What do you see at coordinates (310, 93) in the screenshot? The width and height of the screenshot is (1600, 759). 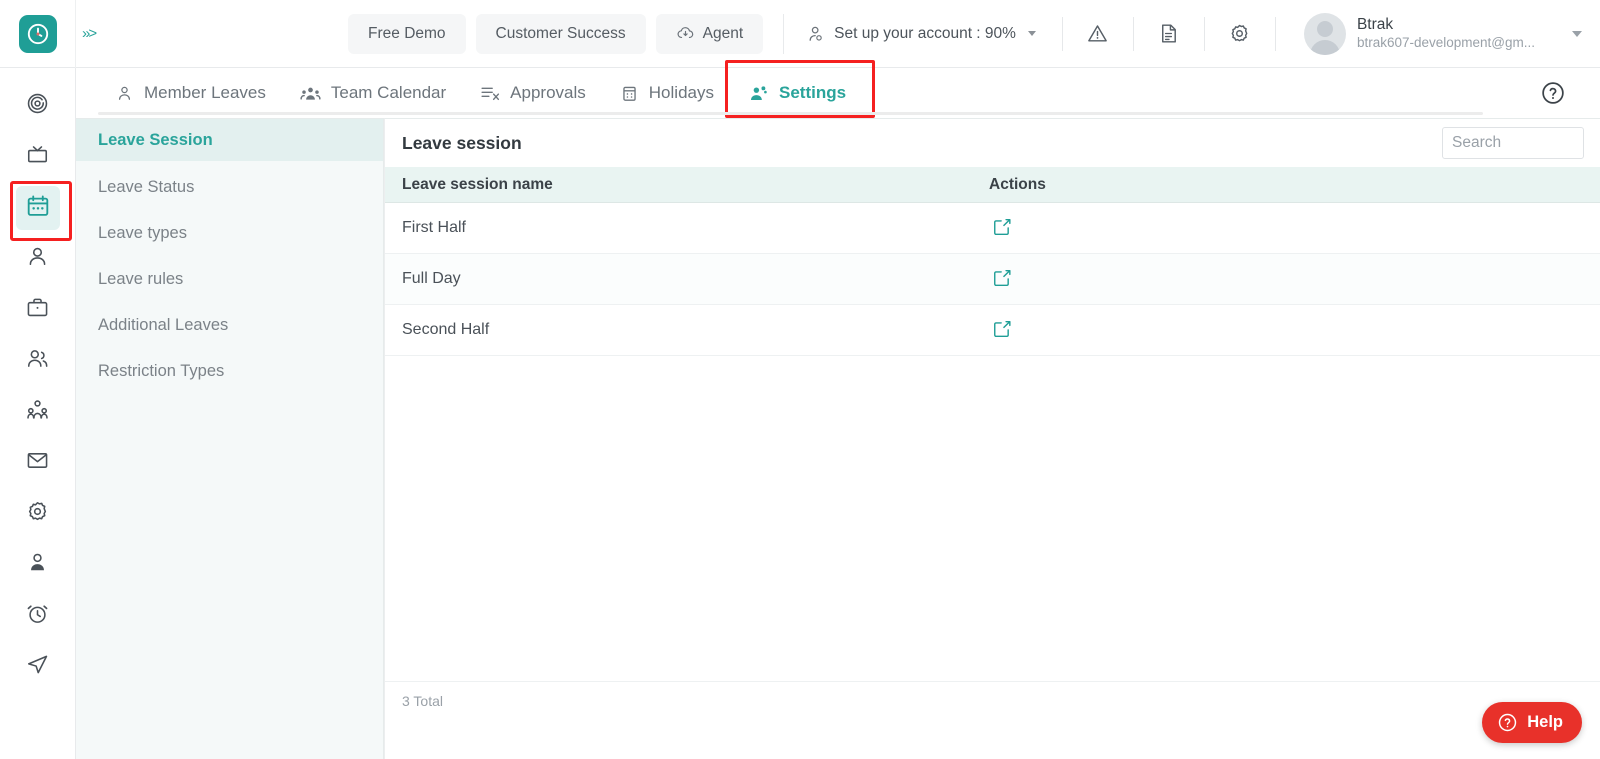 I see `group-icon` at bounding box center [310, 93].